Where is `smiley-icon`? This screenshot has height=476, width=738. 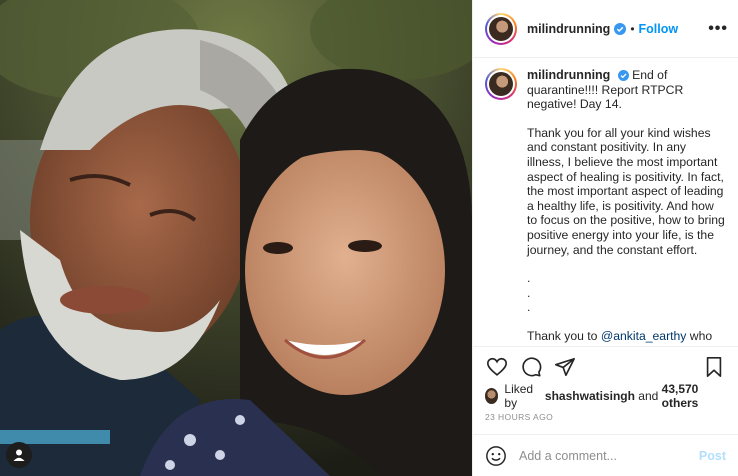
smiley-icon is located at coordinates (496, 456).